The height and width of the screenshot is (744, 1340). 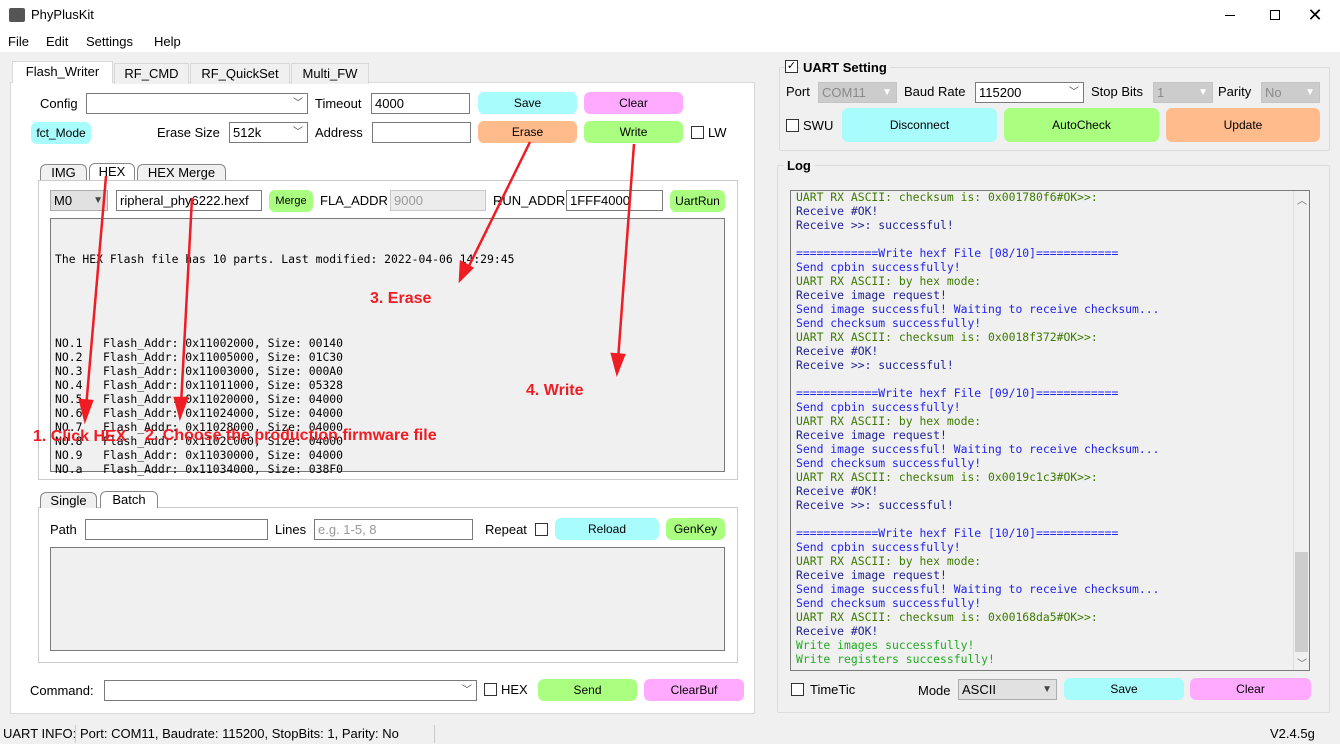 I want to click on arrow-write, so click(x=626, y=252).